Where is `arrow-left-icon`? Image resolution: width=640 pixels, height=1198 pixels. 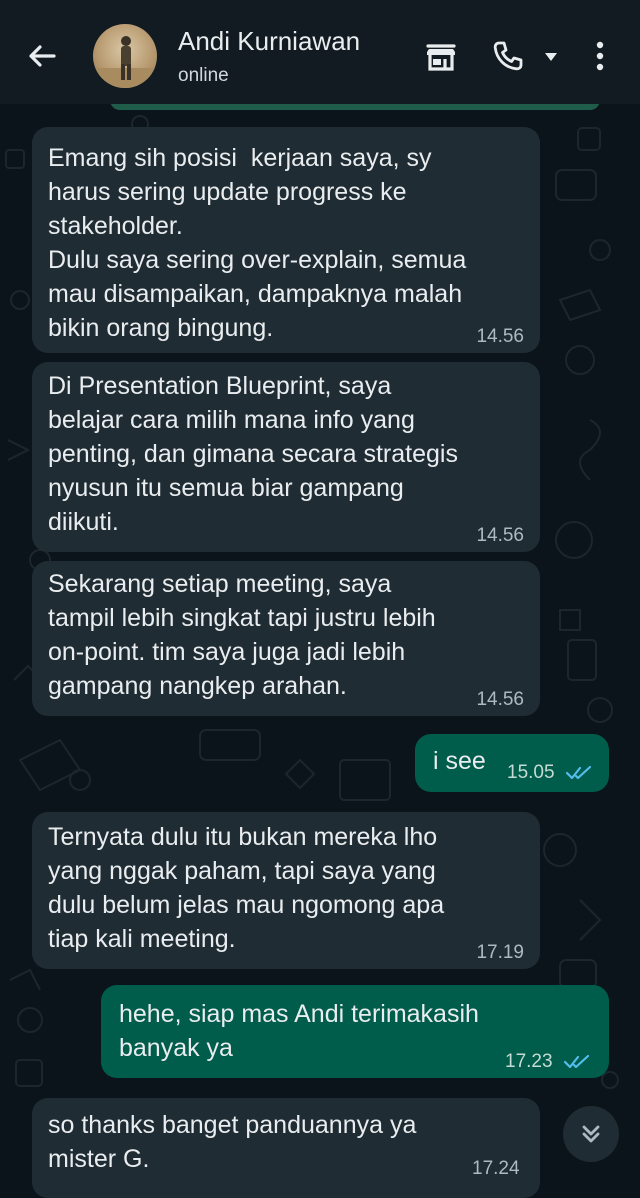 arrow-left-icon is located at coordinates (42, 56).